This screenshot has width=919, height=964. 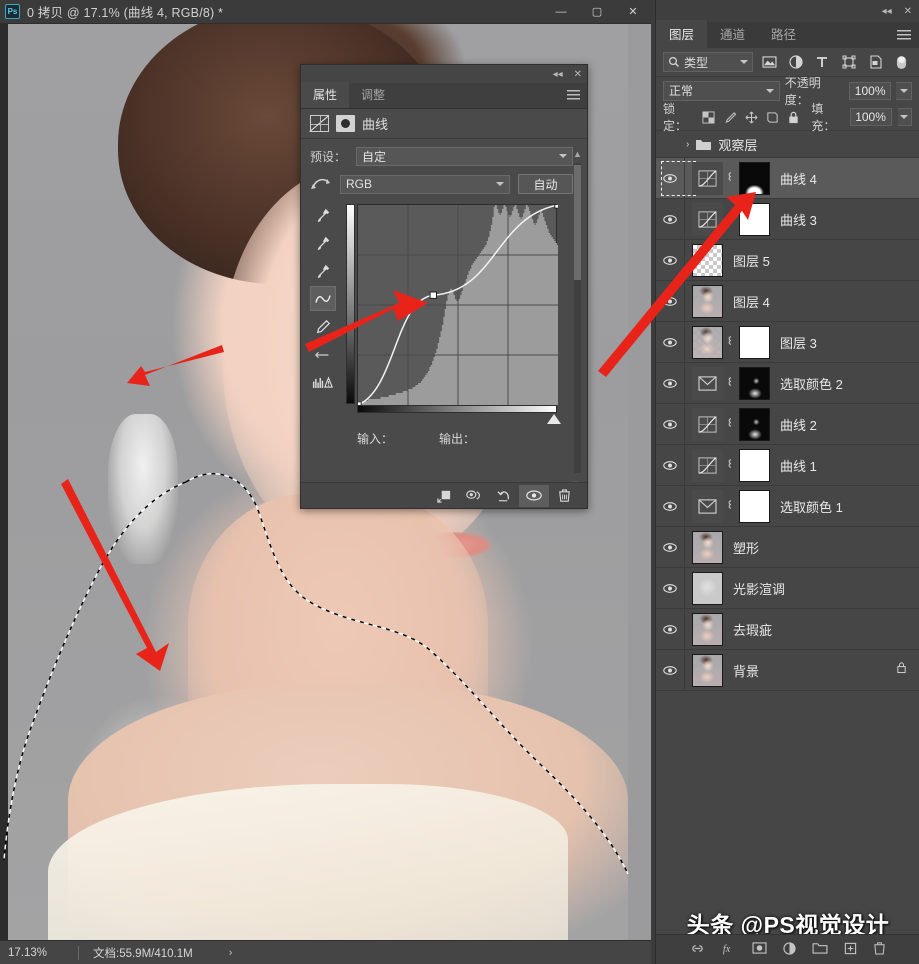 What do you see at coordinates (787, 424) in the screenshot?
I see `table-row: 曲线 2` at bounding box center [787, 424].